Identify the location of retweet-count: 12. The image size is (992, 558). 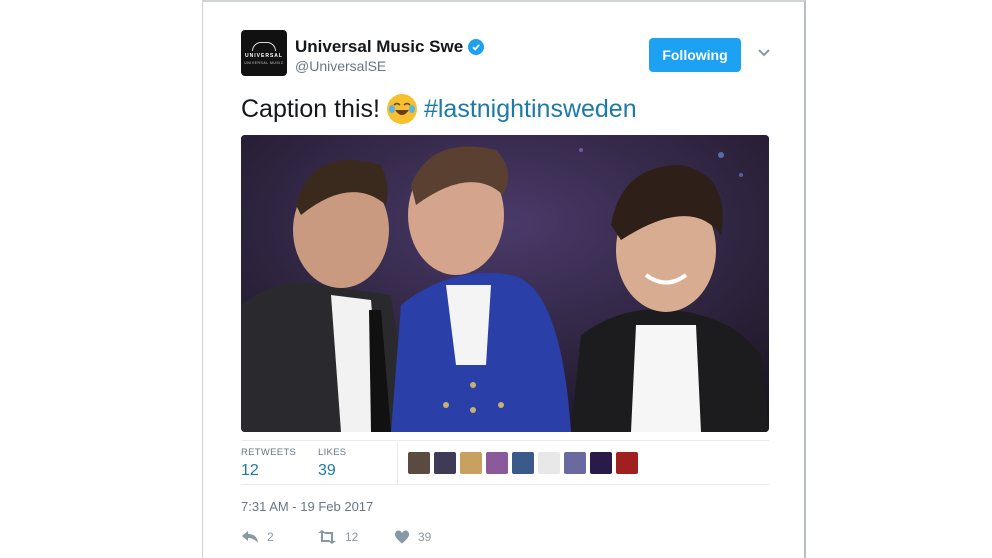
(352, 537).